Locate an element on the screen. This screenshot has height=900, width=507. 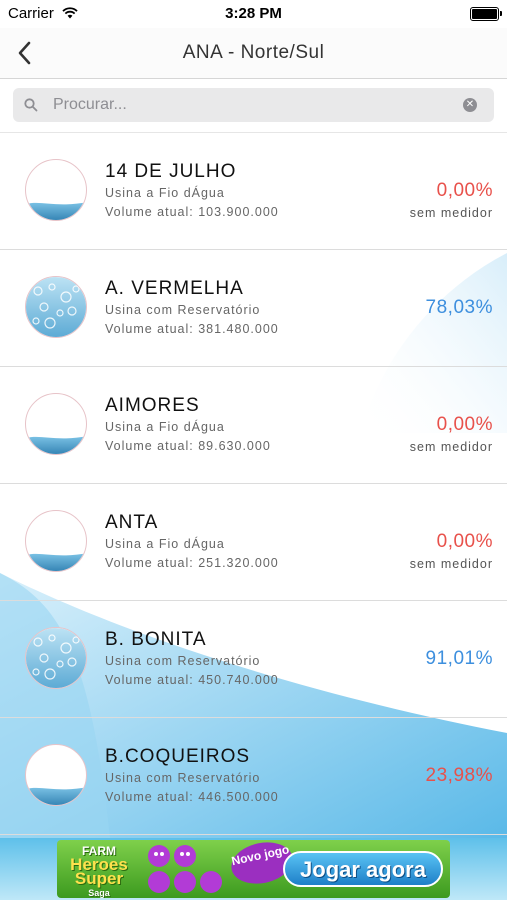
battery-icon is located at coordinates (486, 14).